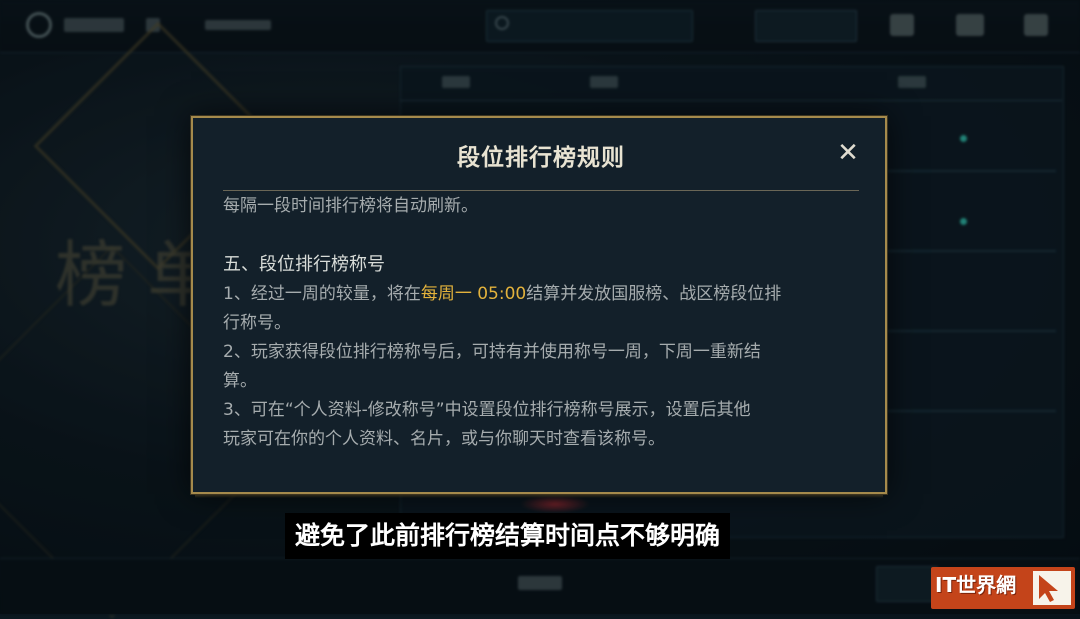 Image resolution: width=1080 pixels, height=619 pixels. What do you see at coordinates (541, 190) in the screenshot?
I see `title-divider` at bounding box center [541, 190].